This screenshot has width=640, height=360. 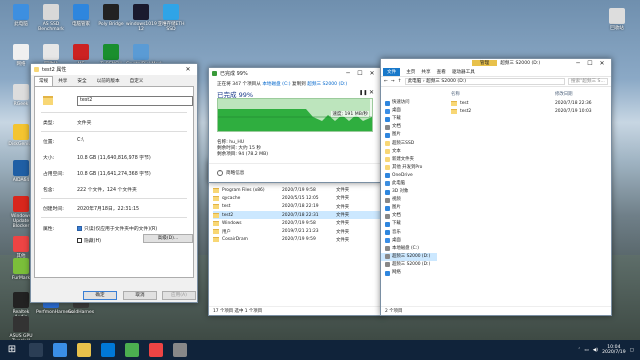 I want to click on nav-item: 其他 开发到Pro, so click(x=409, y=168).